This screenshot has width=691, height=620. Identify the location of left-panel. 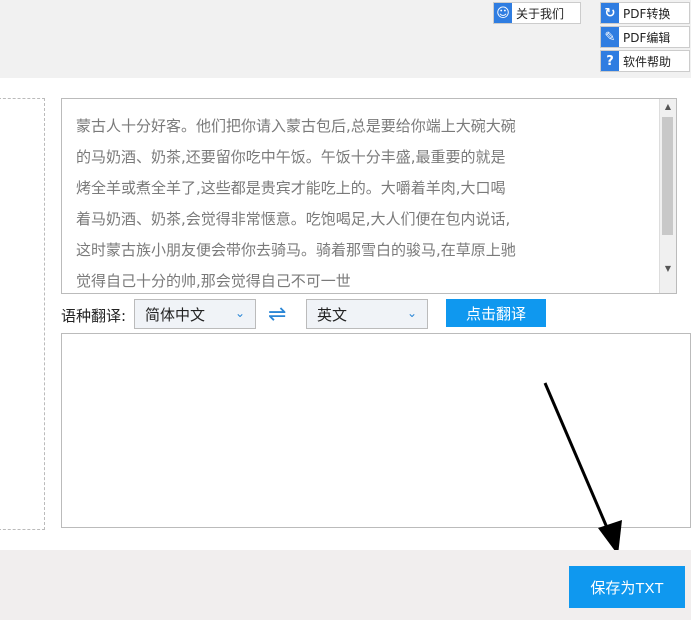
(22, 314).